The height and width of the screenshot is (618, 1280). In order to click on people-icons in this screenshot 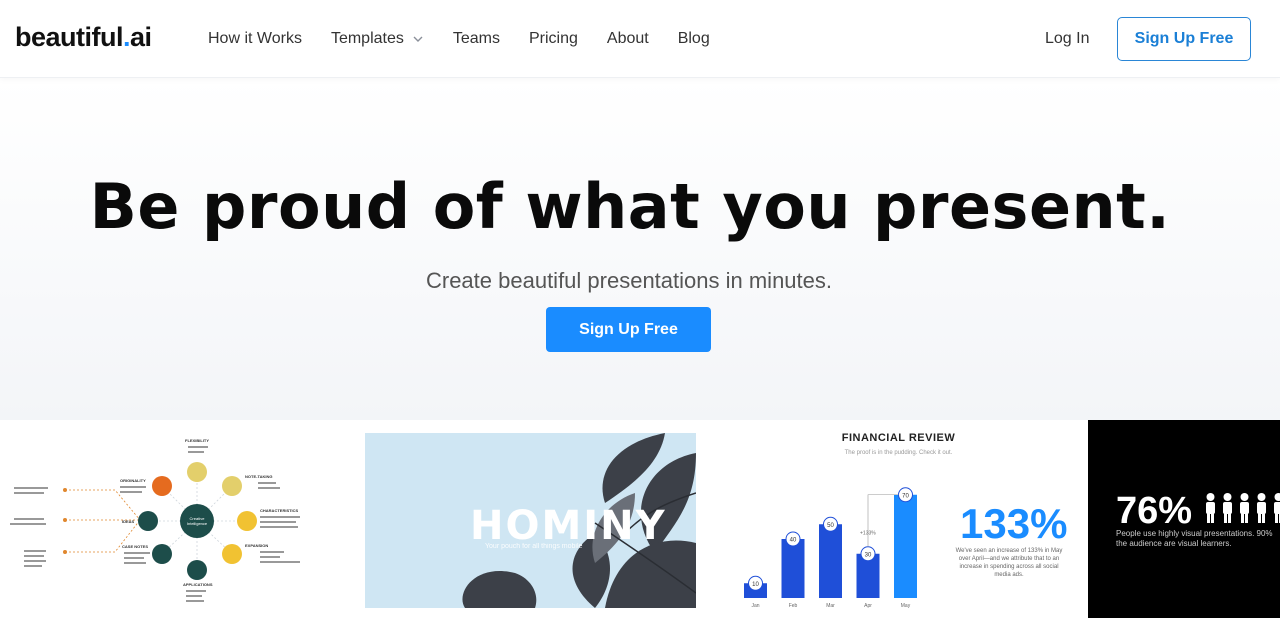, I will do `click(1242, 508)`.